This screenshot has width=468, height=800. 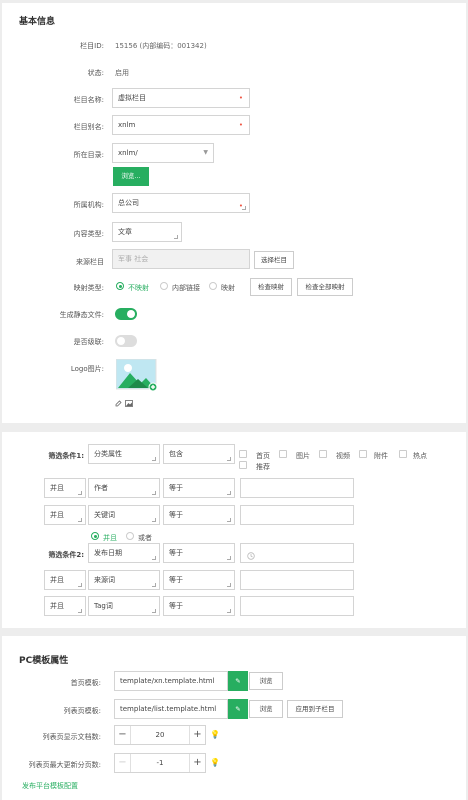 I want to click on max-page-label: 列表页最大更新分页数:, so click(x=64, y=765).